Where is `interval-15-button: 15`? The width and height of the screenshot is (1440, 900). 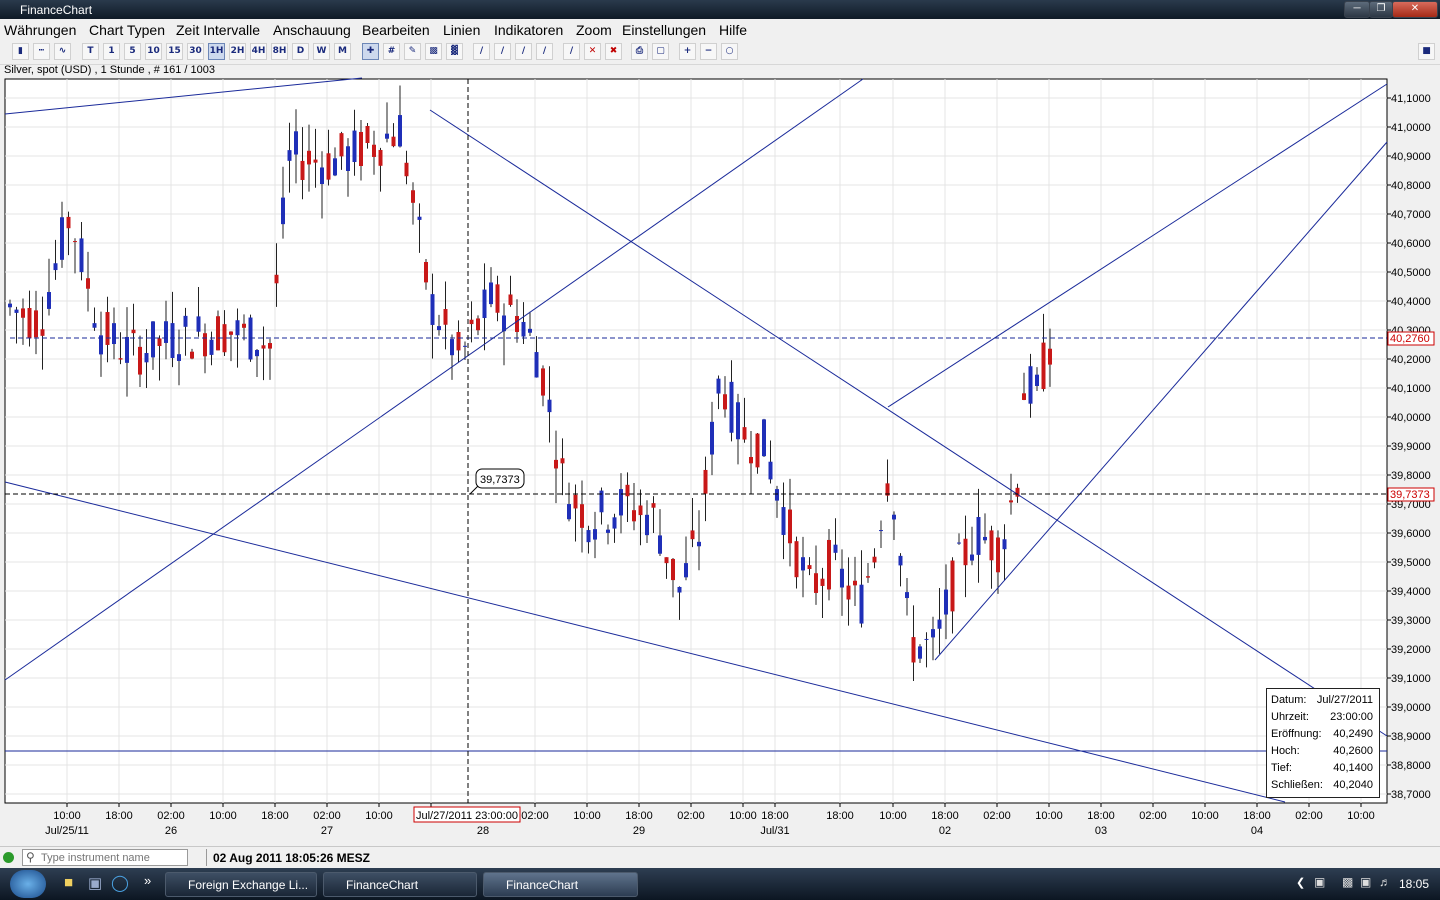
interval-15-button: 15 is located at coordinates (174, 51).